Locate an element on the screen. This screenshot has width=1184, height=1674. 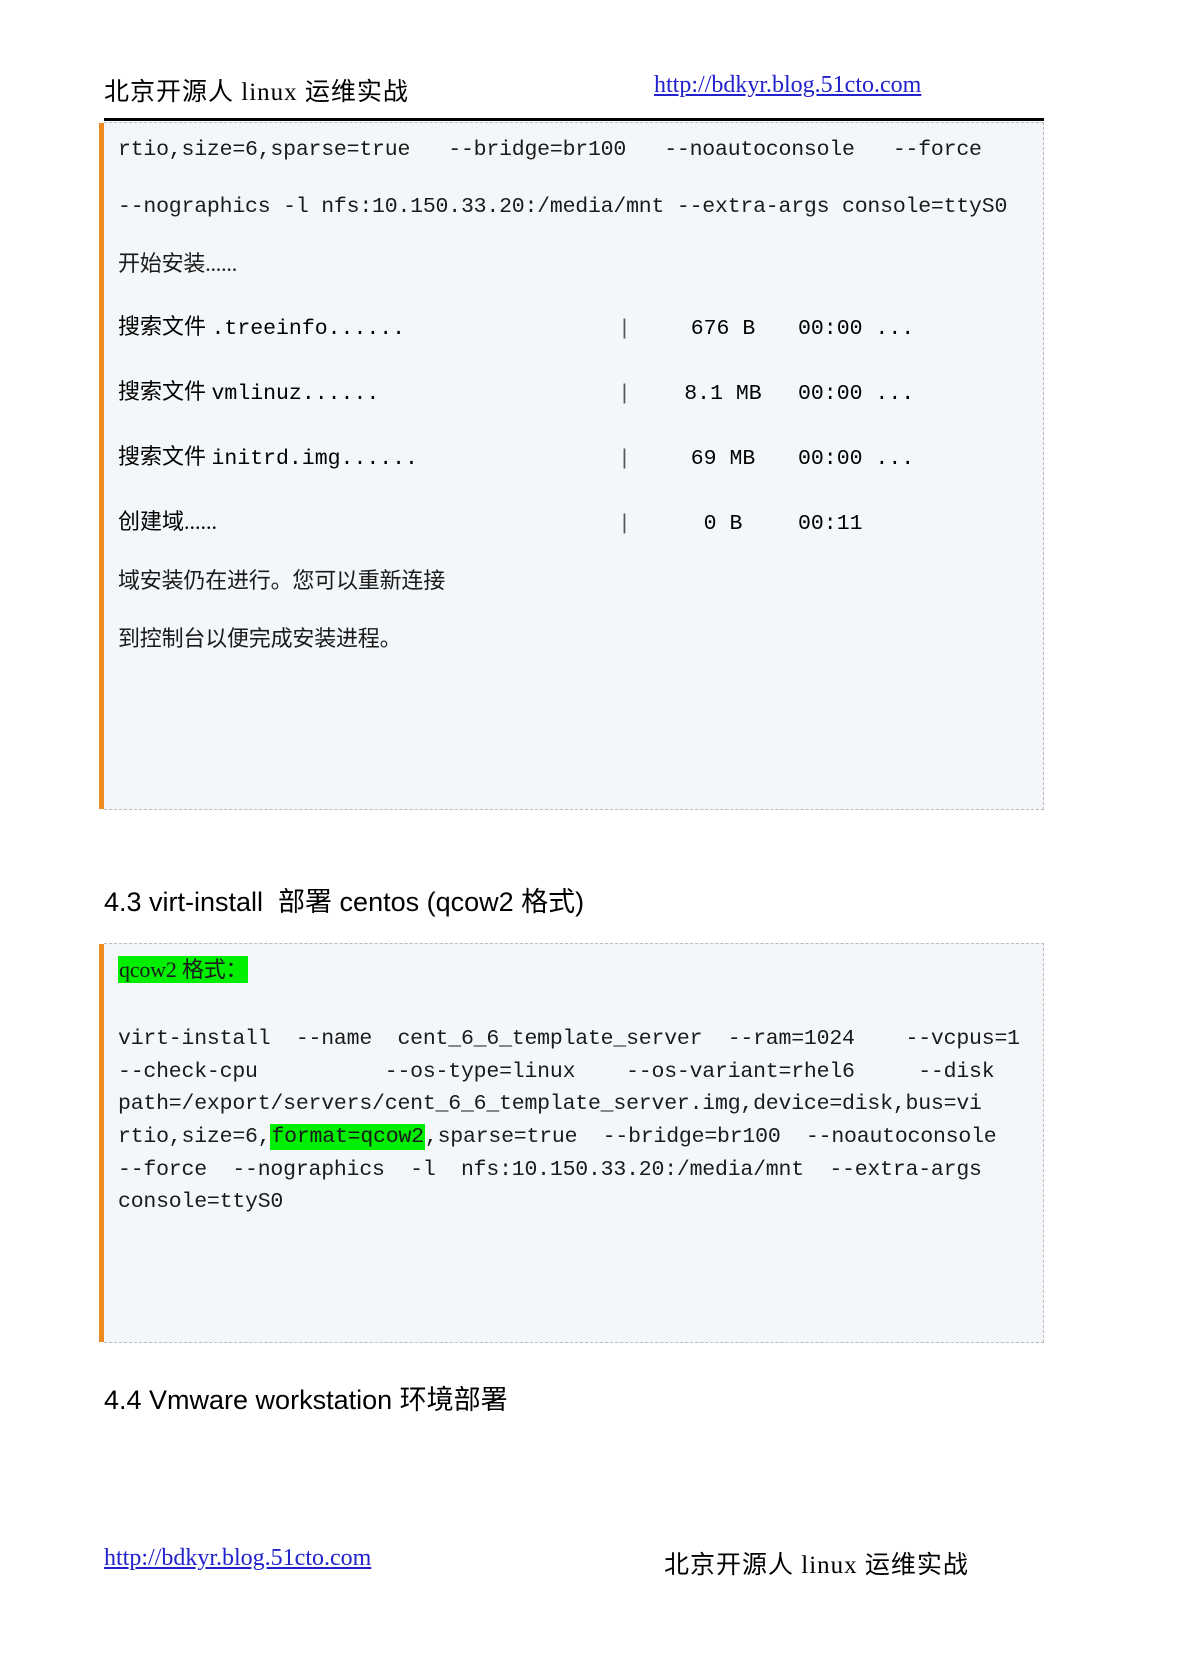
code-line: console=ttyS0 is located at coordinates (201, 1202).